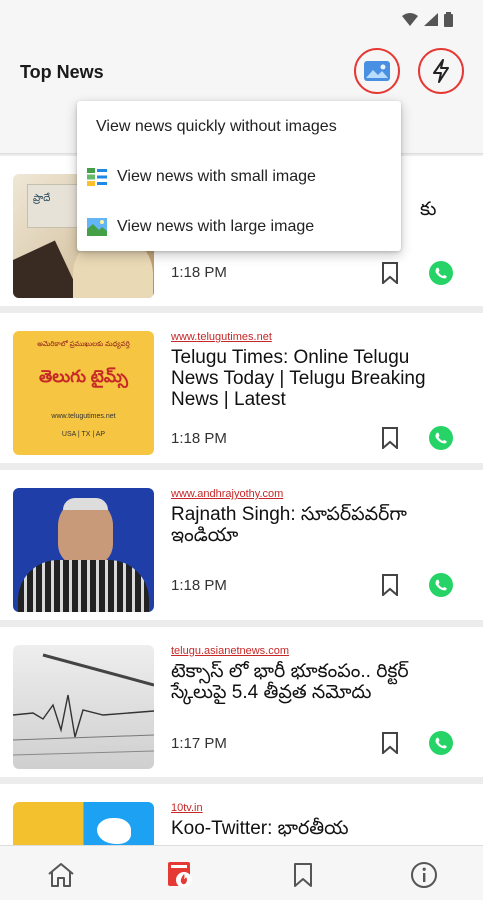  Describe the element at coordinates (97, 227) in the screenshot. I see `large-image-icon` at that location.